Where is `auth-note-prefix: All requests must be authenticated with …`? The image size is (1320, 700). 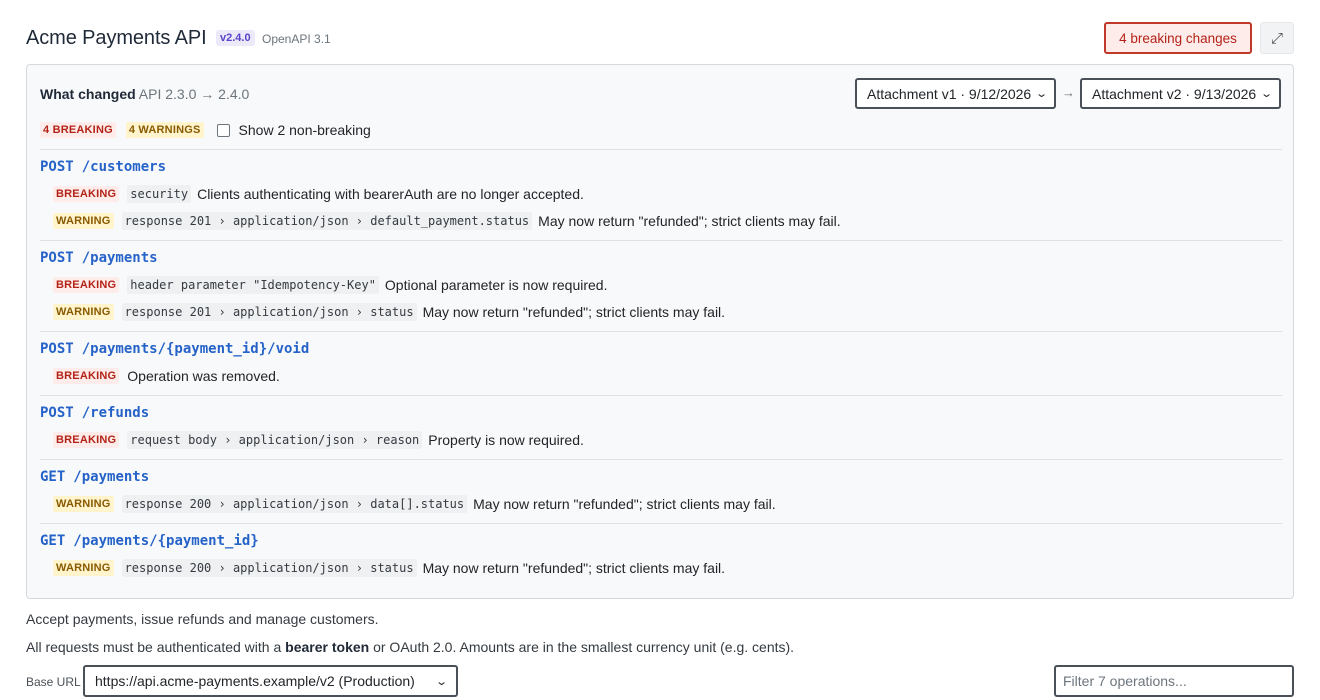
auth-note-prefix: All requests must be authenticated with … is located at coordinates (156, 647).